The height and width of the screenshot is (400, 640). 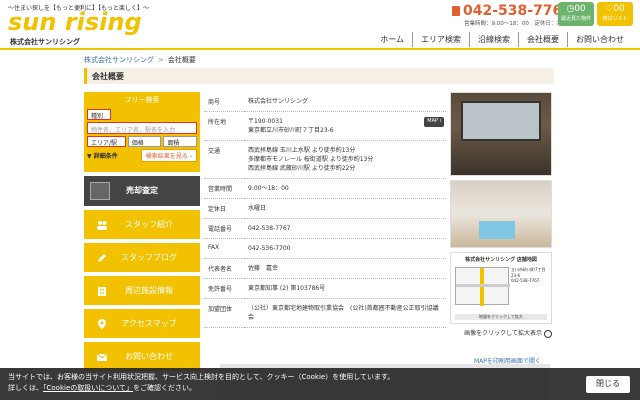 I want to click on info-label: 交通, so click(x=224, y=159).